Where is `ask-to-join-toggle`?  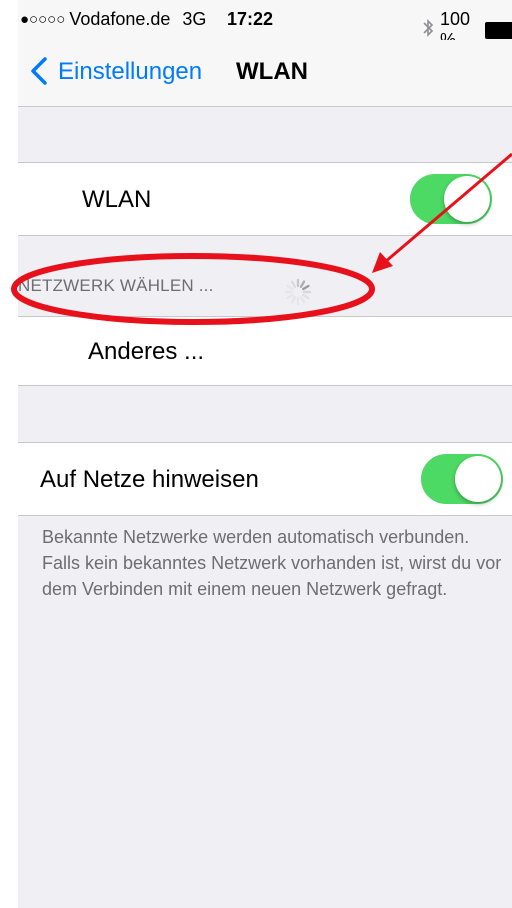
ask-to-join-toggle is located at coordinates (462, 479).